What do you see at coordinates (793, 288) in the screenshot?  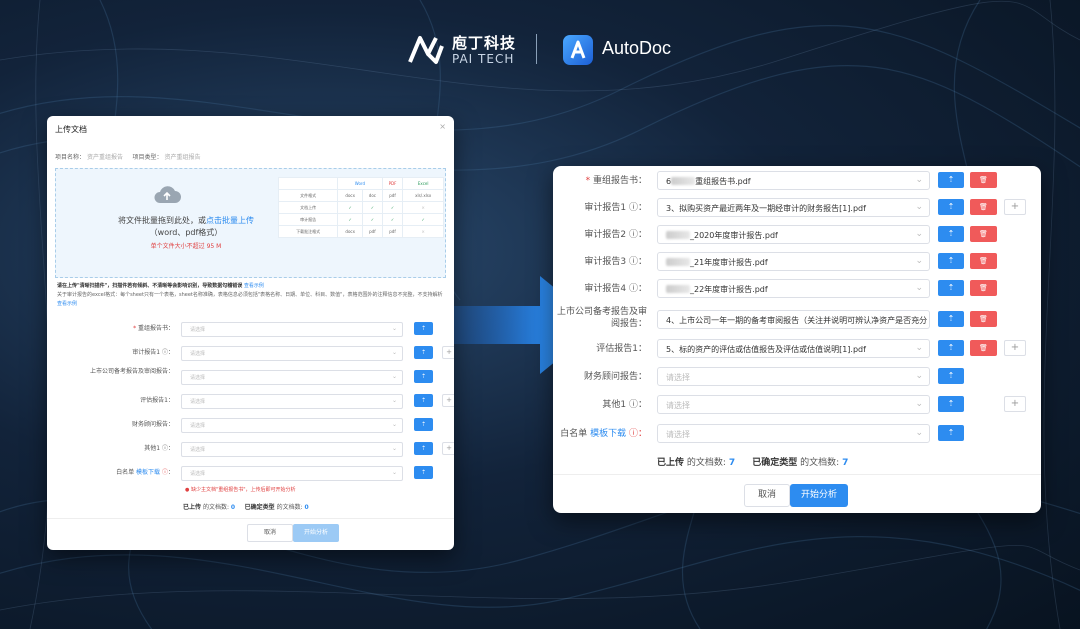 I see `file-select: _22年度审计报告.pdf ⌄` at bounding box center [793, 288].